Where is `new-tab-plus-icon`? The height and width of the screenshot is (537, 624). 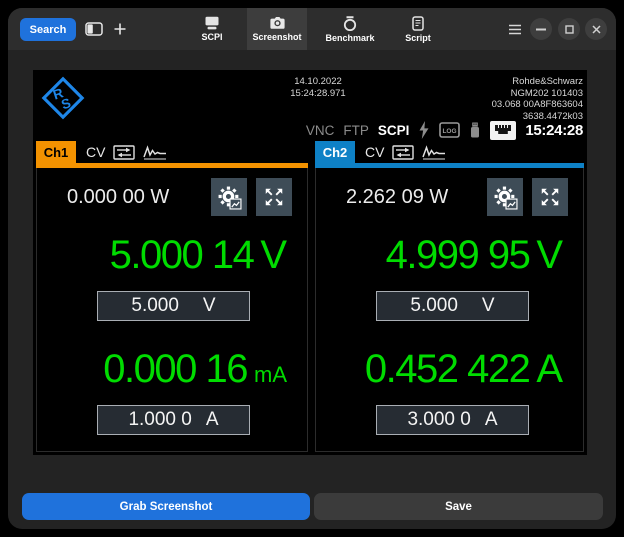 new-tab-plus-icon is located at coordinates (120, 29).